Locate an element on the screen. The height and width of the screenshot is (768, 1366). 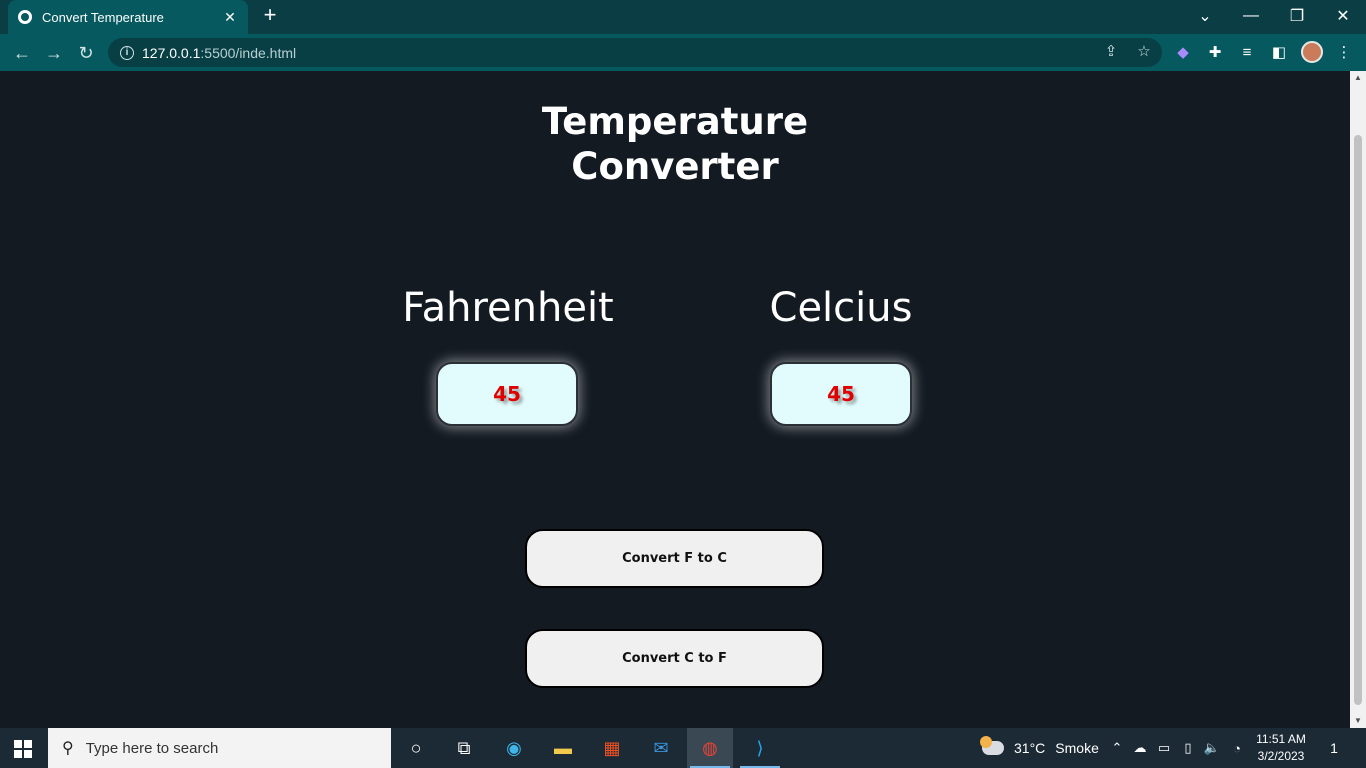
notification-icon: 1 is located at coordinates (1334, 748).